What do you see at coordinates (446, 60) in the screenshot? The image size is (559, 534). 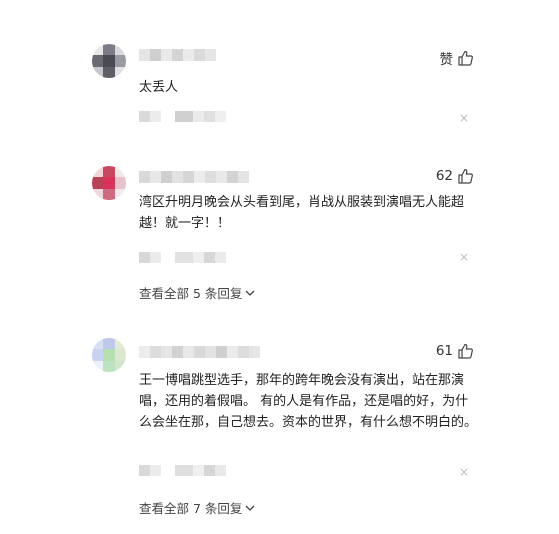 I see `like-label: 赞` at bounding box center [446, 60].